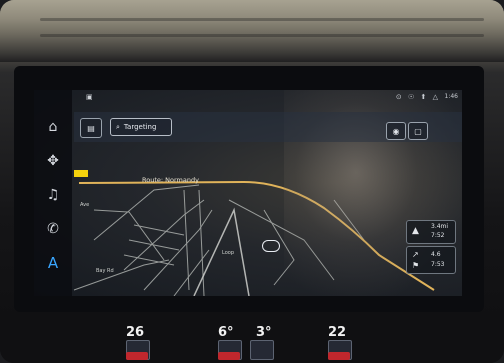 Image resolution: width=504 pixels, height=363 pixels. What do you see at coordinates (135, 332) in the screenshot?
I see `left-temperature: 26` at bounding box center [135, 332].